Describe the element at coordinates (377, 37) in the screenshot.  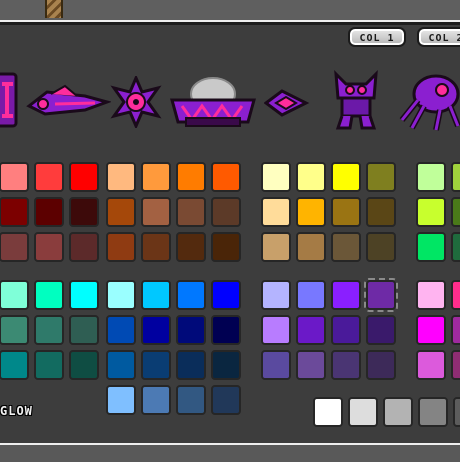
I see `col1-button: COL 1` at that location.